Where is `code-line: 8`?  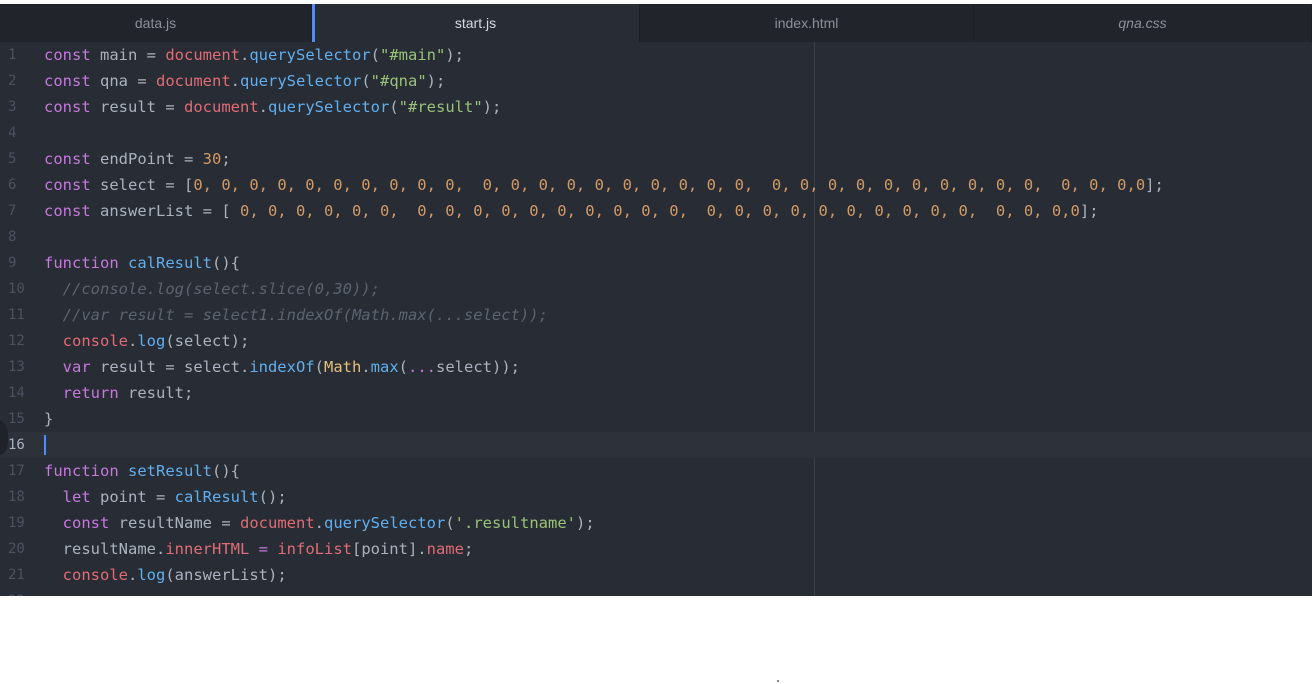 code-line: 8 is located at coordinates (656, 237).